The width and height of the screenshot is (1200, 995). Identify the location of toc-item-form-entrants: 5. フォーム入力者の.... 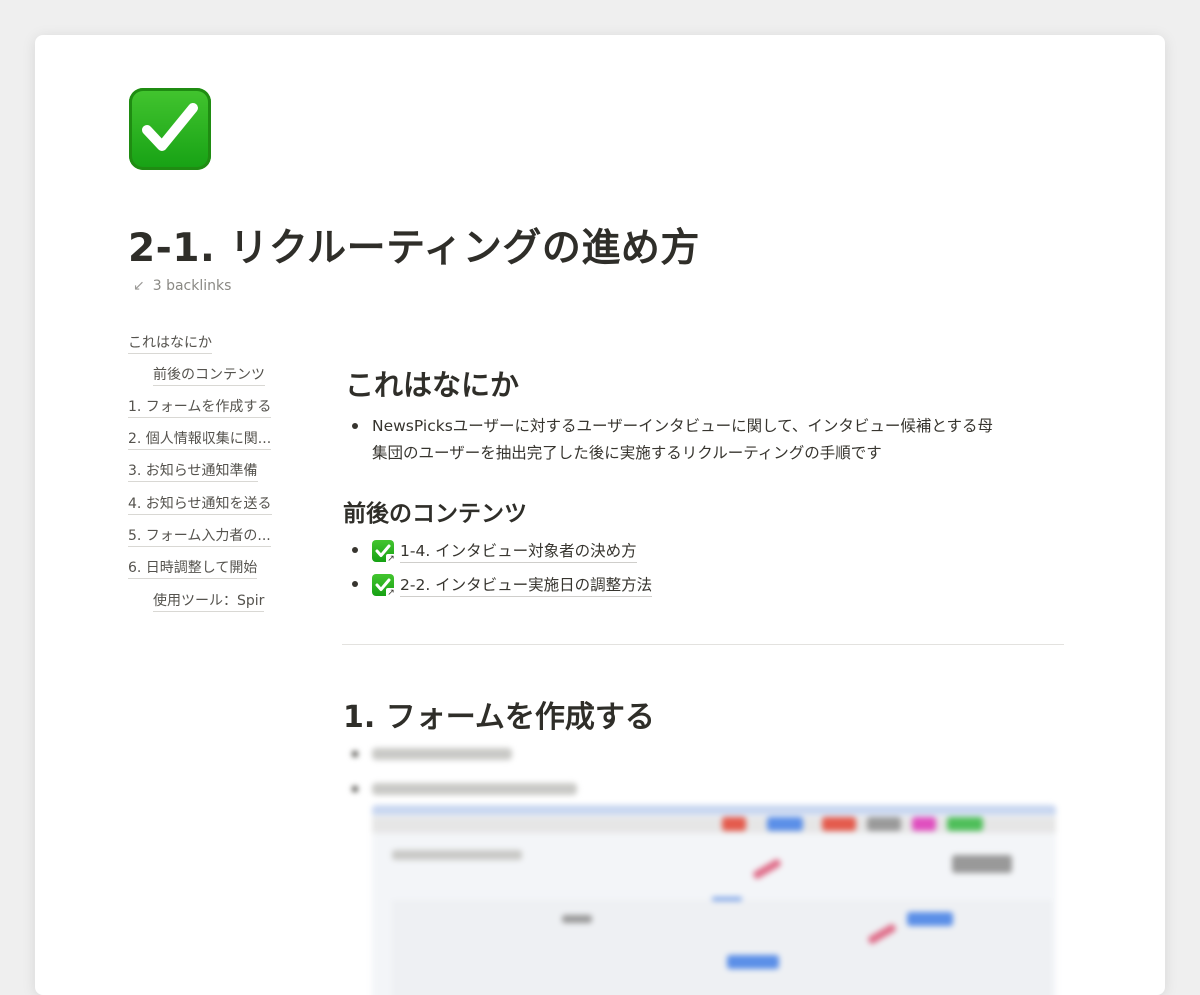
(199, 536).